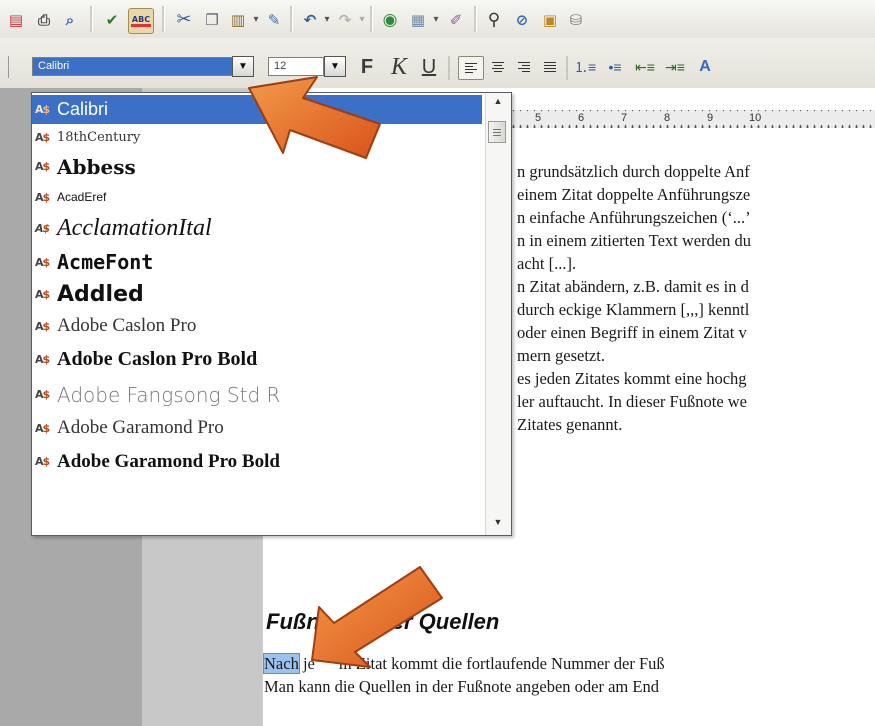 This screenshot has width=875, height=726. Describe the element at coordinates (296, 66) in the screenshot. I see `font-size-combobox: 12` at that location.